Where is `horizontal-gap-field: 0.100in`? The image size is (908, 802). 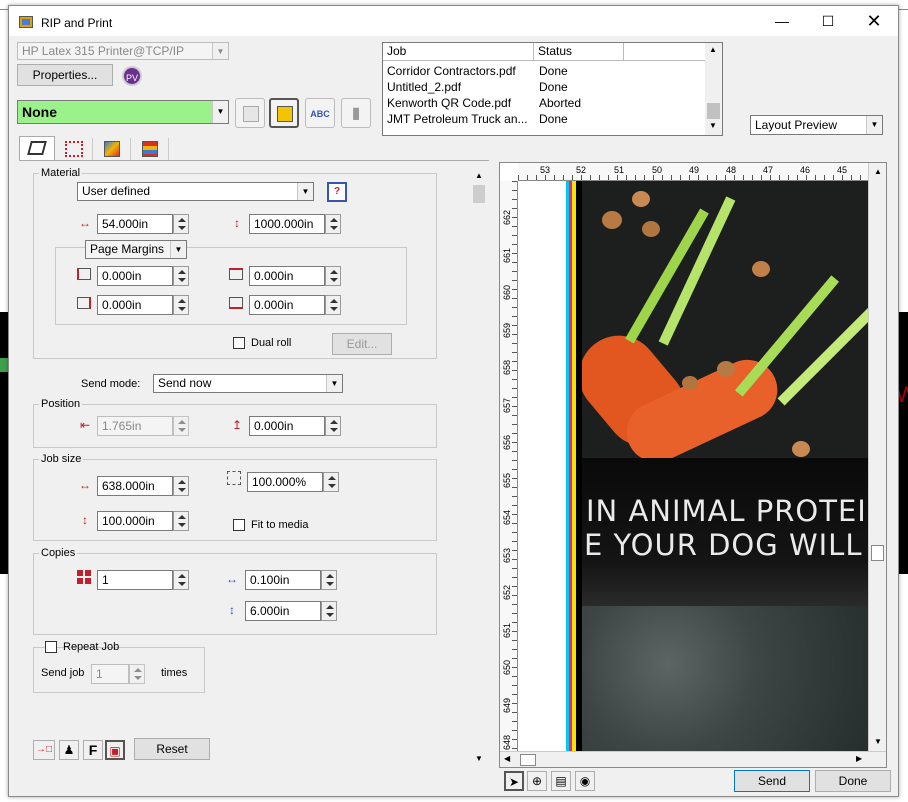 horizontal-gap-field: 0.100in is located at coordinates (283, 580).